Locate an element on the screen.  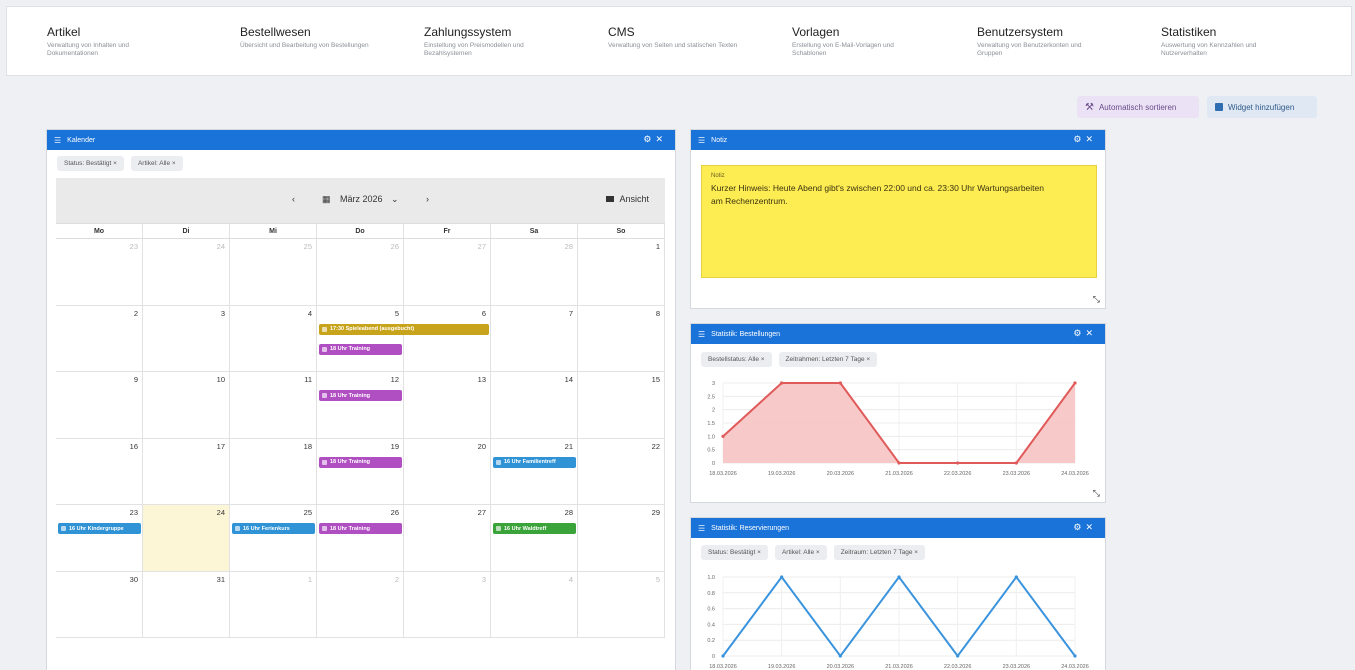
calendar-day: 17 is located at coordinates (186, 471).